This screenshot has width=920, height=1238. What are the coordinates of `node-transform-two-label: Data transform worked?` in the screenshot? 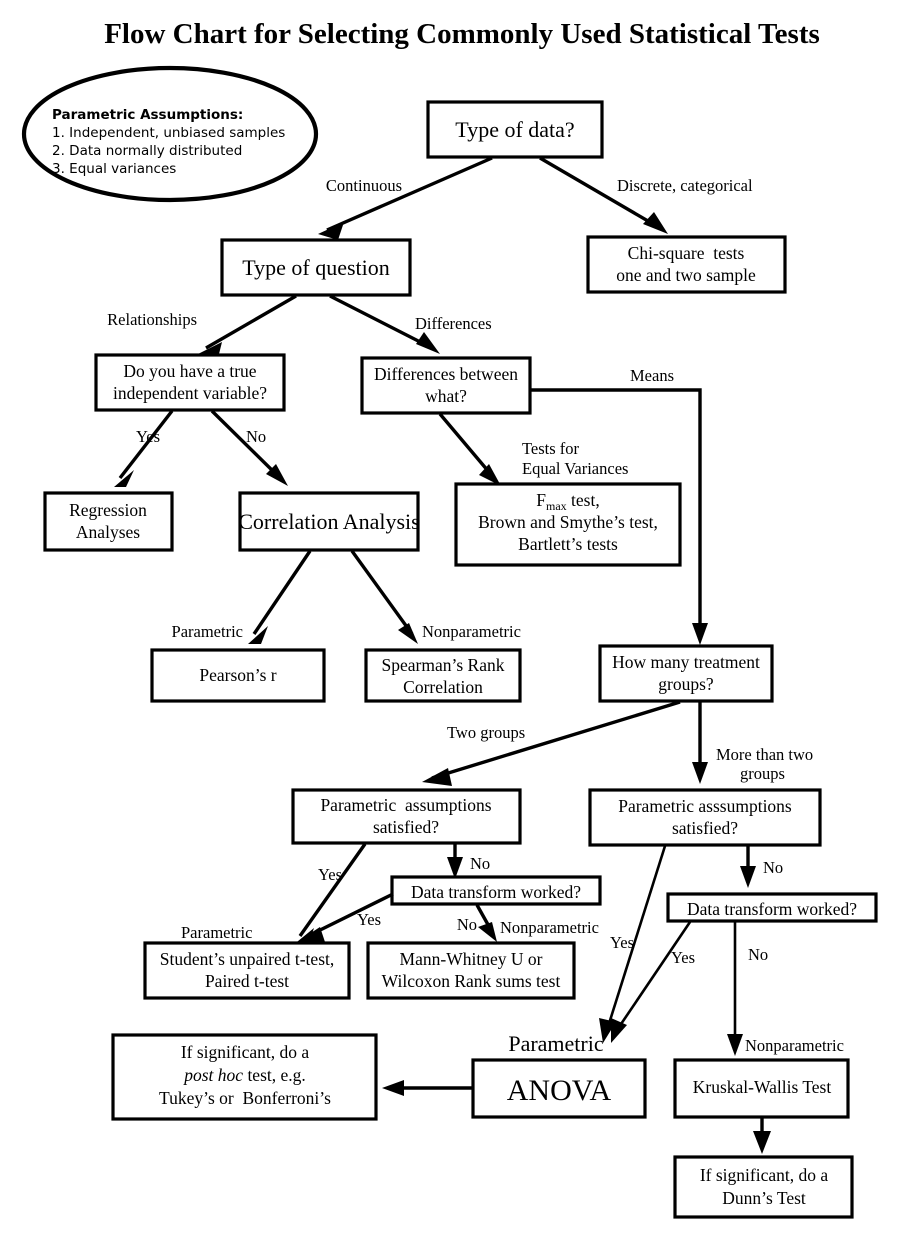 It's located at (496, 892).